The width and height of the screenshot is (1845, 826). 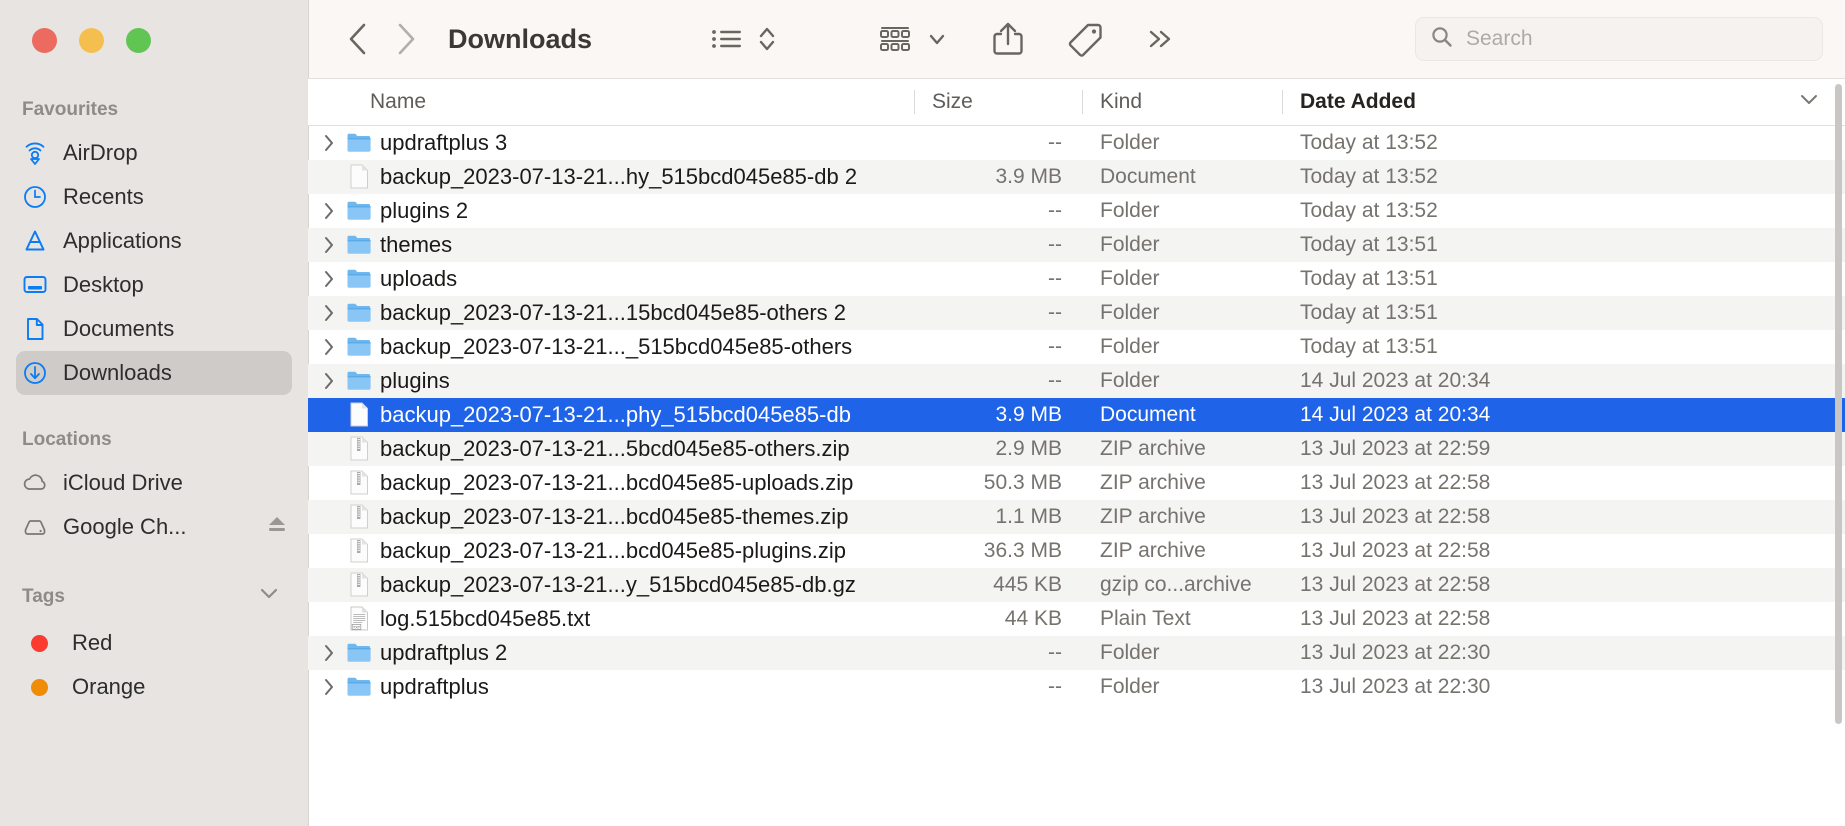 What do you see at coordinates (406, 39) in the screenshot?
I see `forward-button` at bounding box center [406, 39].